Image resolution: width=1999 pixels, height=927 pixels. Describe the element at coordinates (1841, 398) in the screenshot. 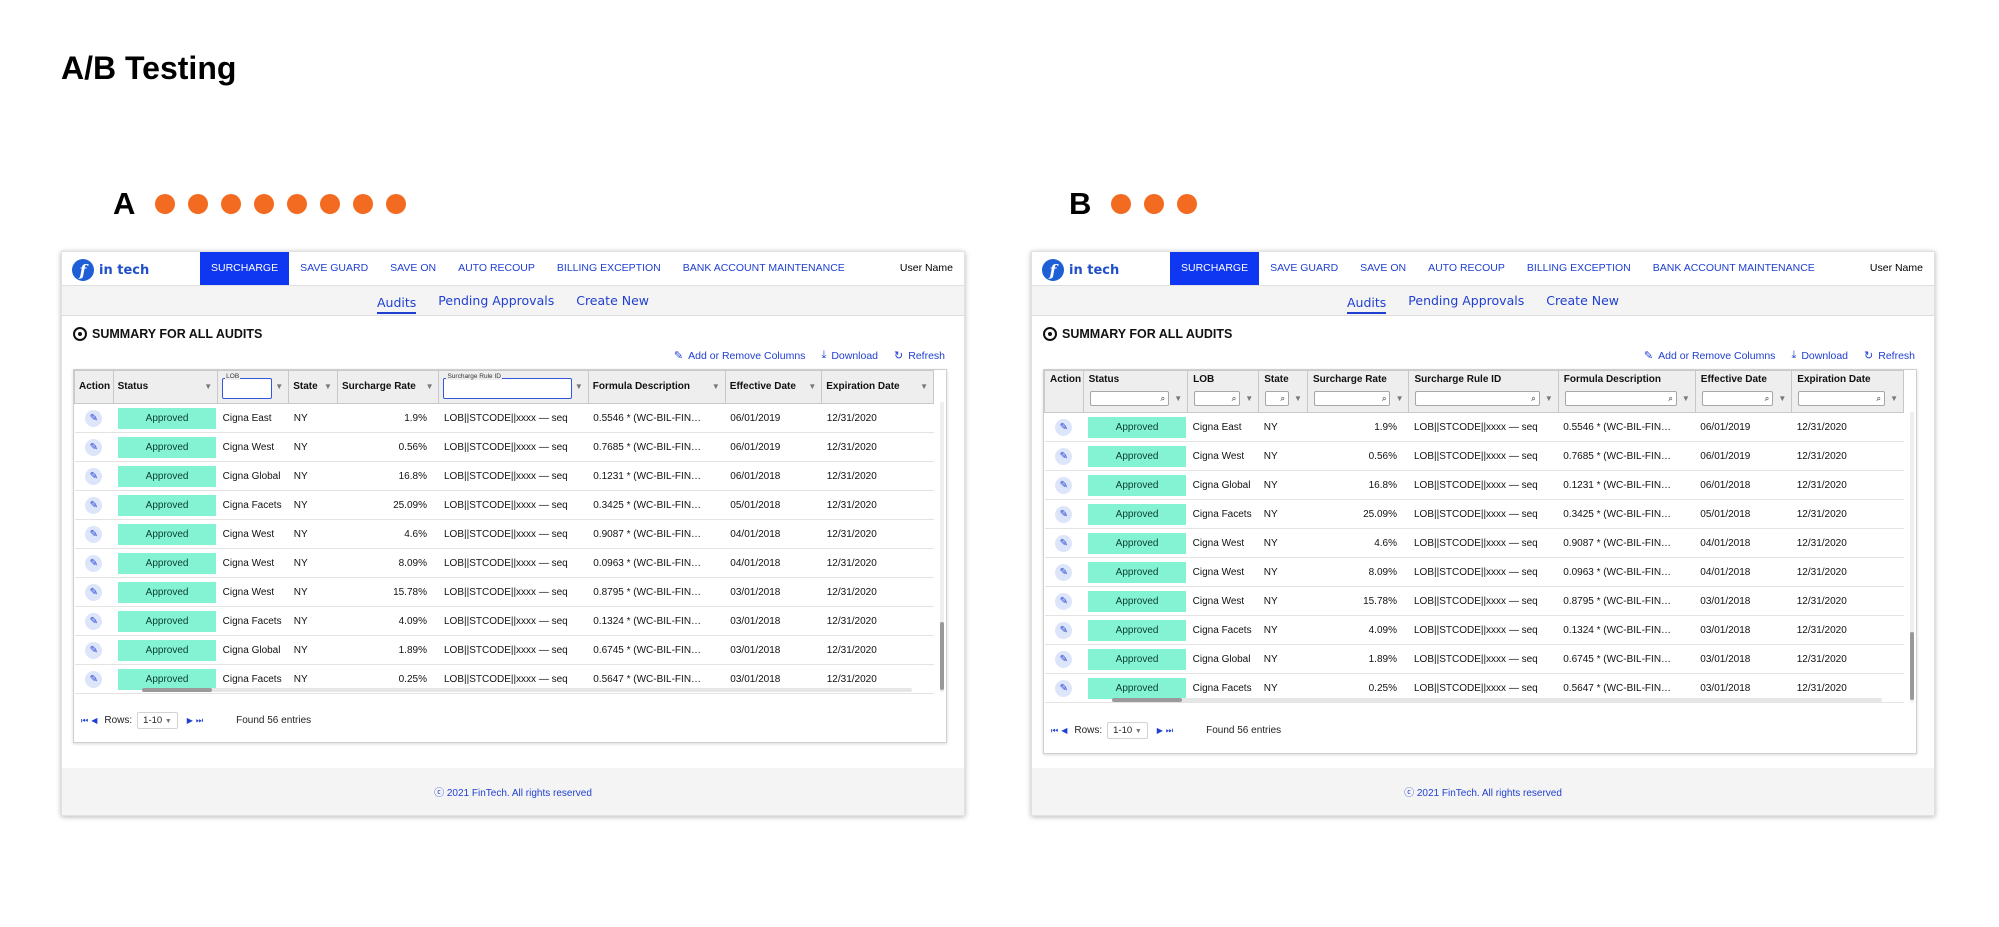

I see `expiration-date-filter-input: ⌕` at that location.